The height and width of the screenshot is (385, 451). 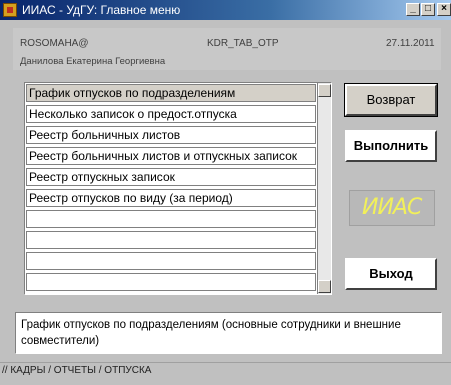 I want to click on close-button: ×, so click(x=444, y=9).